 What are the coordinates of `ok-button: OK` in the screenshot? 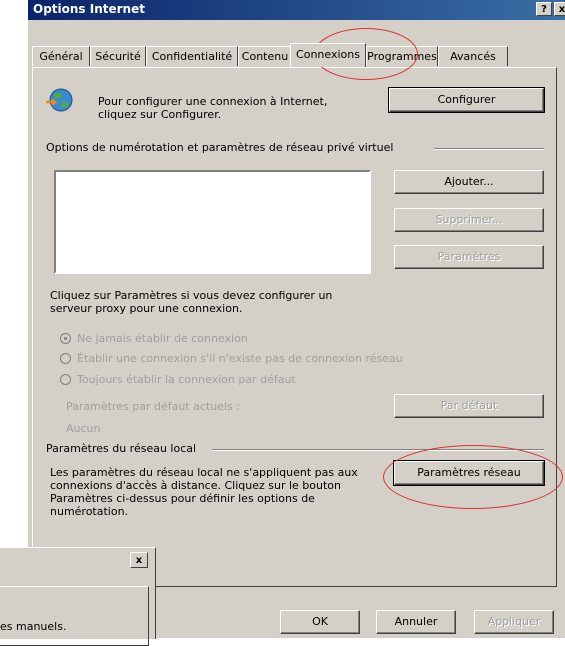 It's located at (320, 622).